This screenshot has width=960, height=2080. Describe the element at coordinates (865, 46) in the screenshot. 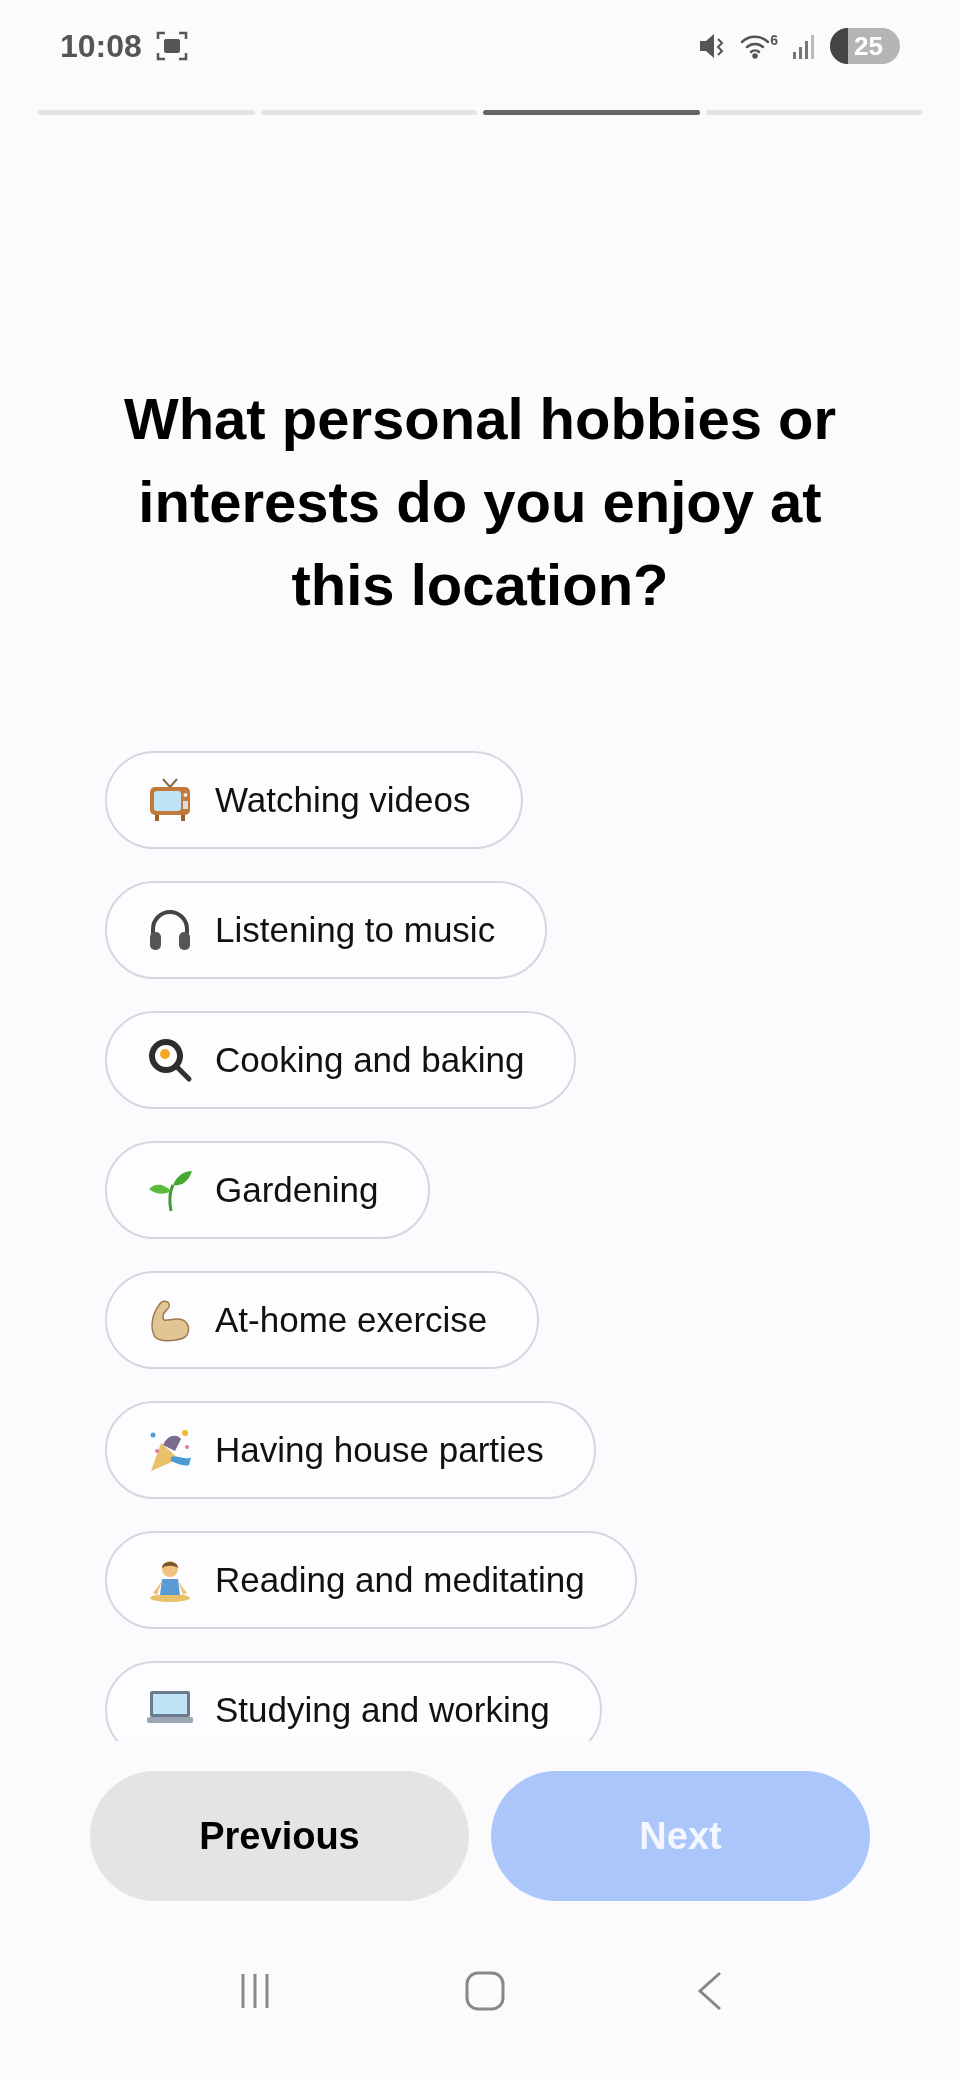

I see `battery-indicator: 25` at that location.